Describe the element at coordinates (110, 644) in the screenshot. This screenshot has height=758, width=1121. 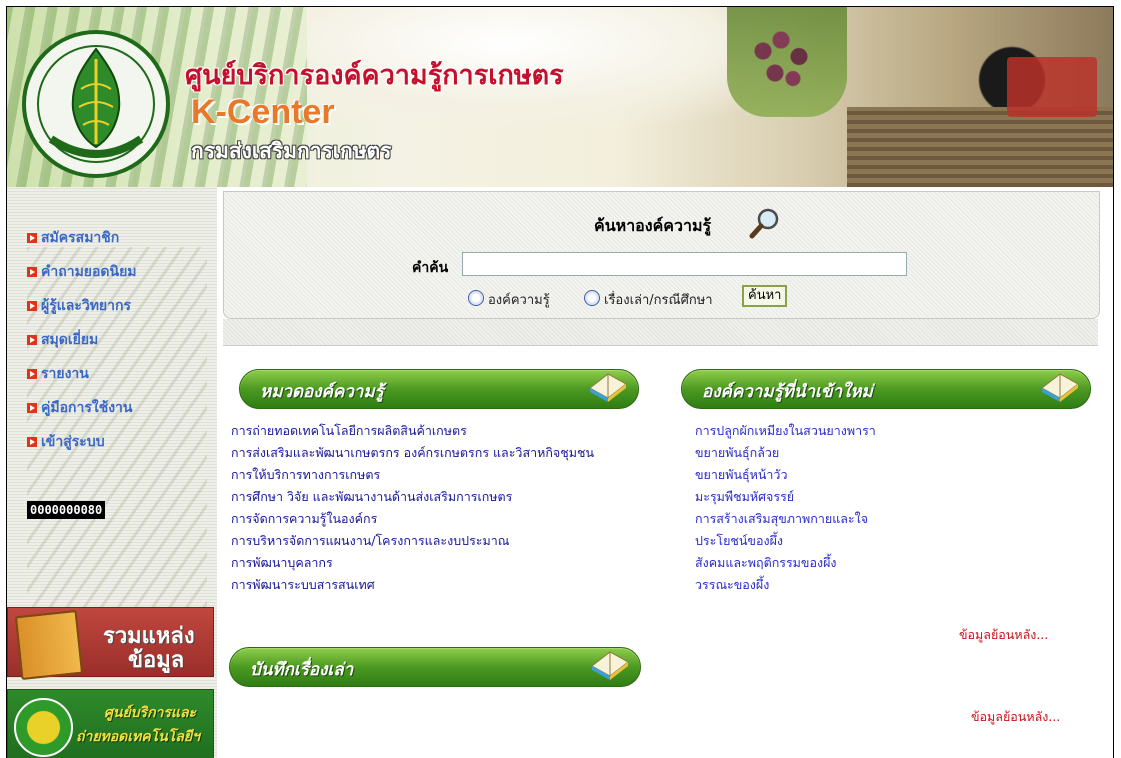
I see `sources-banner-link: รวมแหล่ง ข้อมูล` at that location.